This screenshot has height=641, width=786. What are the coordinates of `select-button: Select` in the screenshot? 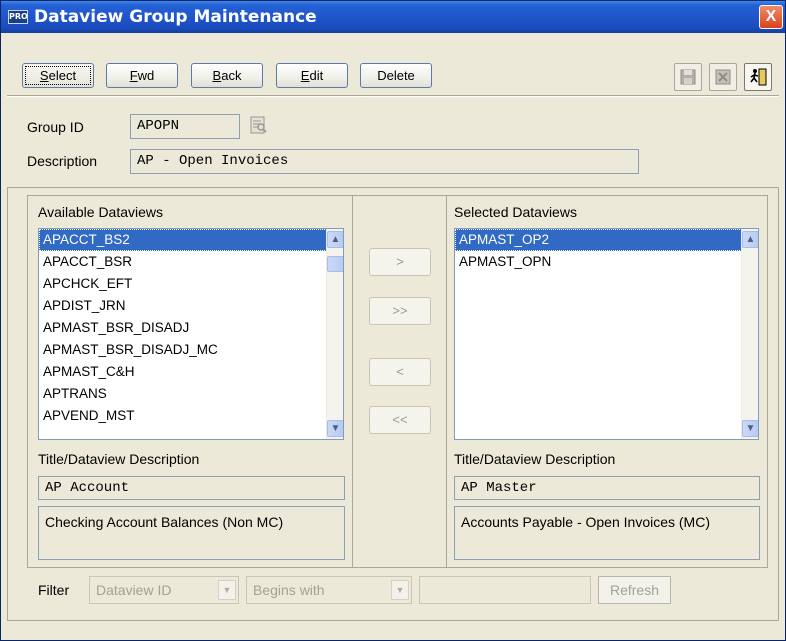 It's located at (58, 75).